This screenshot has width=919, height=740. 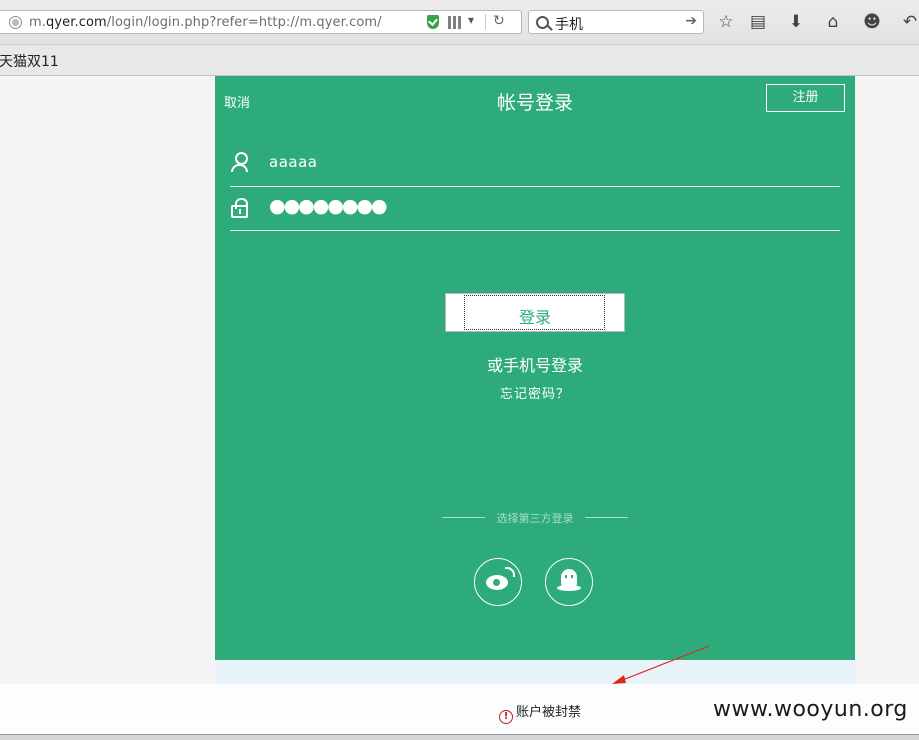 I want to click on login-button-label: 登录, so click(x=534, y=317).